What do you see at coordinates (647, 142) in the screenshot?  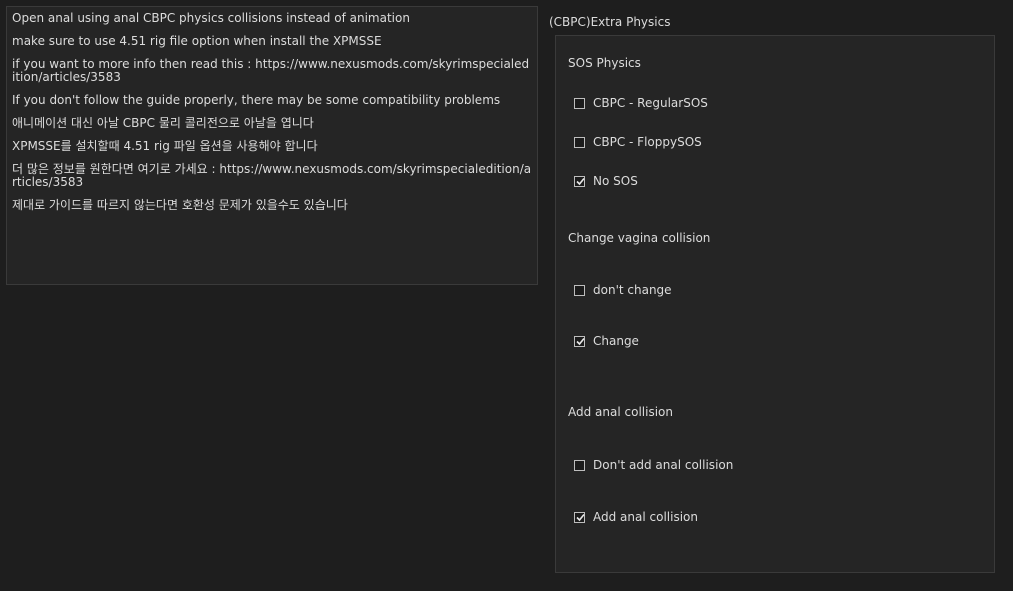 I see `option-label: CBPC - FloppySOS` at bounding box center [647, 142].